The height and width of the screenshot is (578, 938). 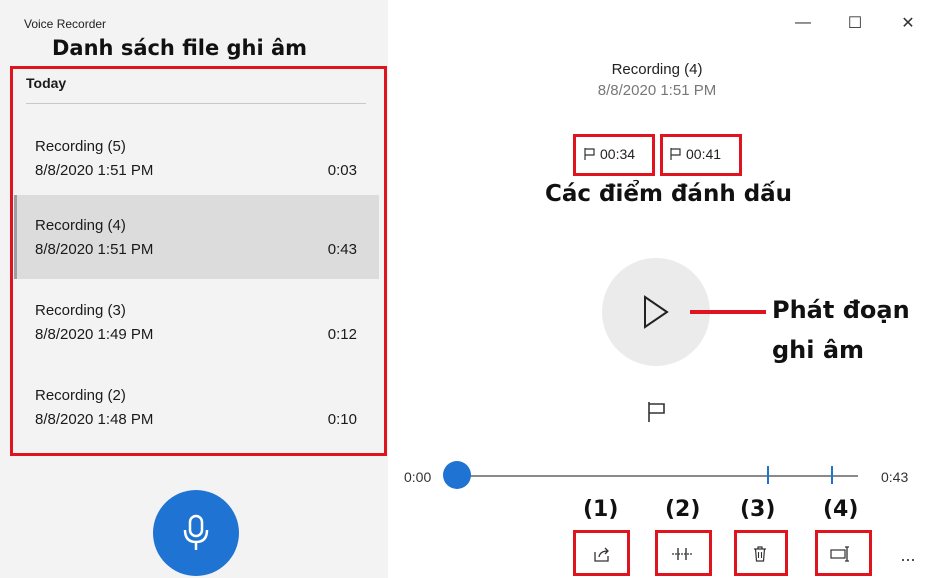 I want to click on recording-duration: 0:12, so click(x=342, y=334).